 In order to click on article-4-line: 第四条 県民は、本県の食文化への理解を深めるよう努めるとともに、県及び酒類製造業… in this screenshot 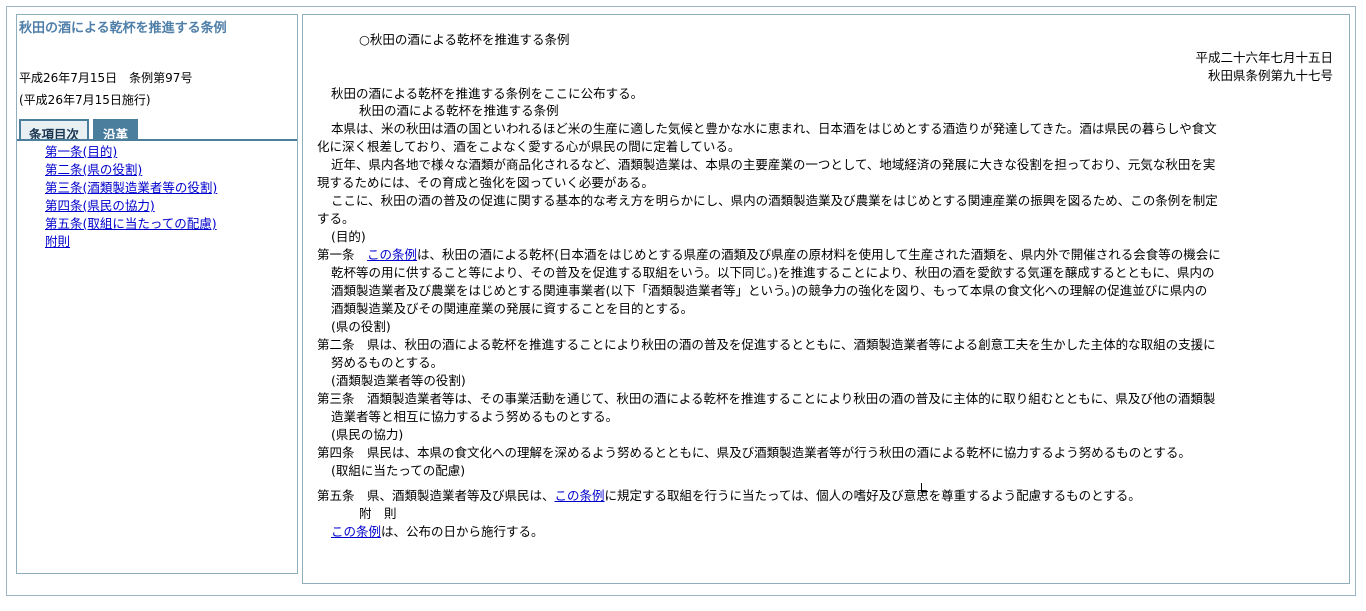, I will do `click(754, 452)`.